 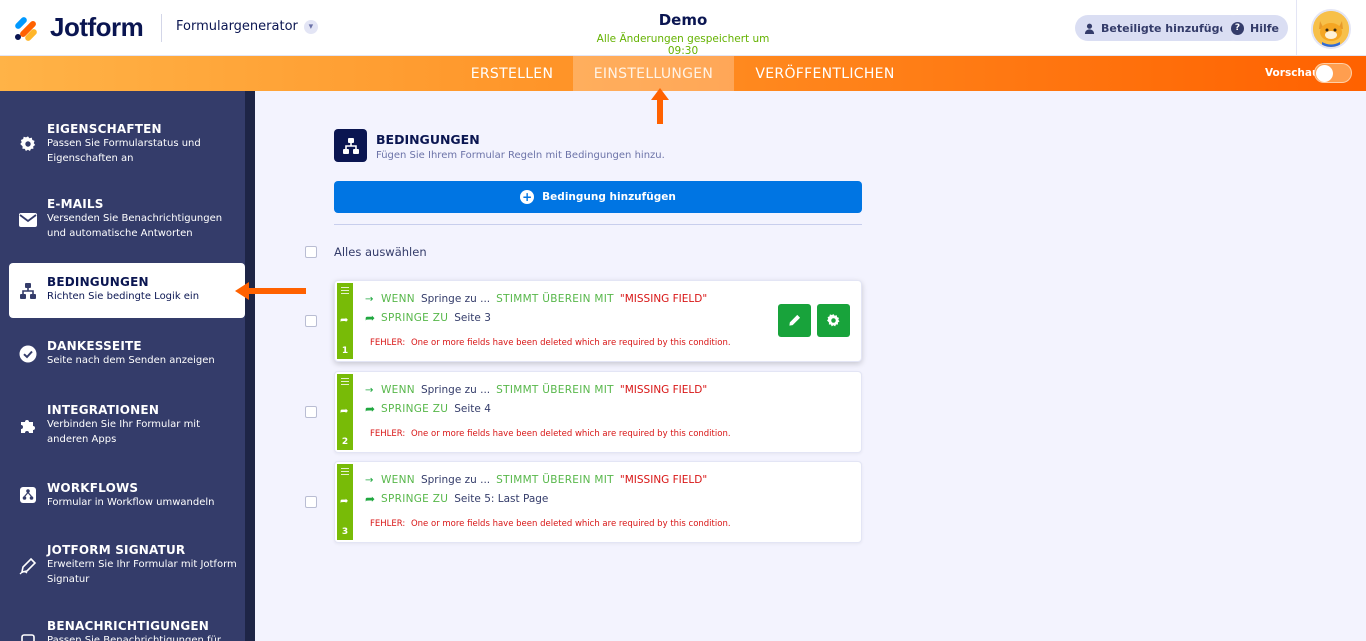 What do you see at coordinates (28, 636) in the screenshot?
I see `bell-icon` at bounding box center [28, 636].